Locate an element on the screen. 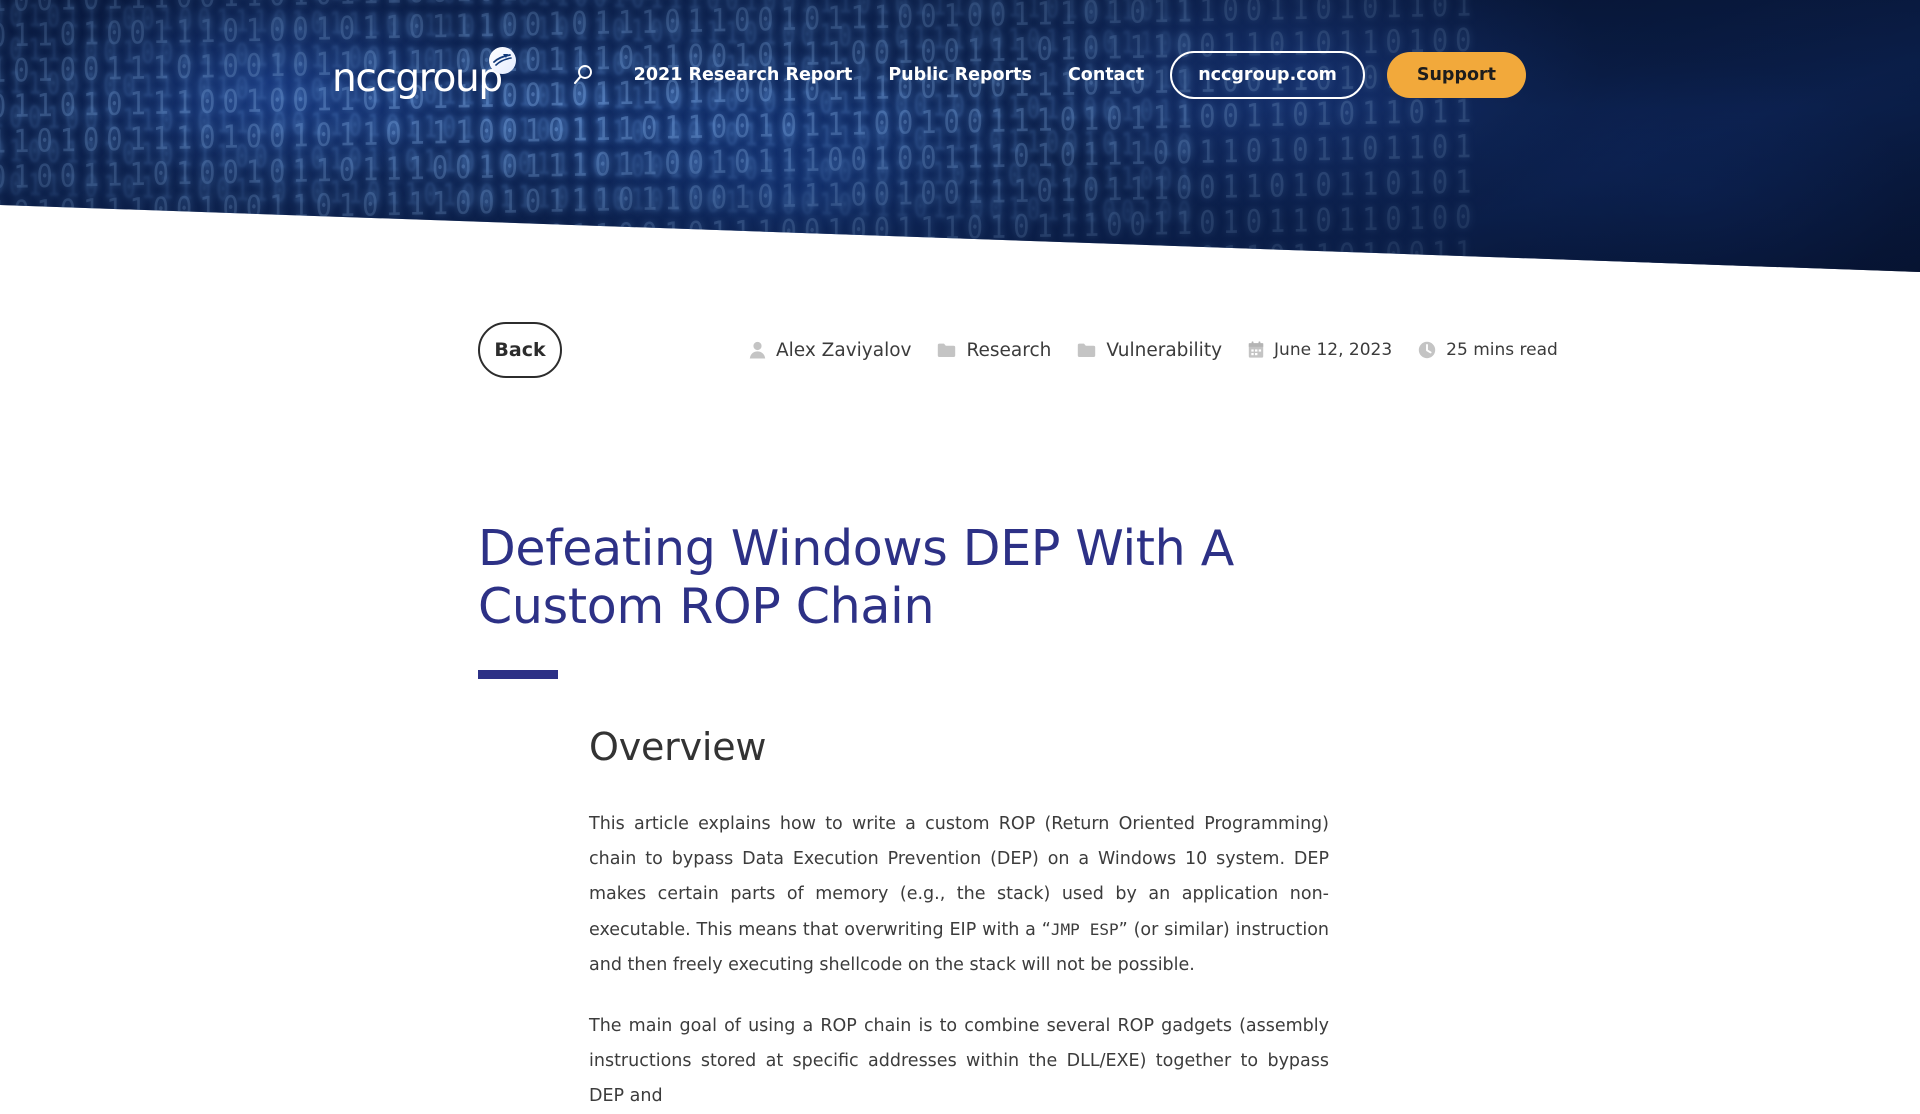 This screenshot has width=1920, height=1114. meta-date: June 12, 2023 is located at coordinates (1320, 350).